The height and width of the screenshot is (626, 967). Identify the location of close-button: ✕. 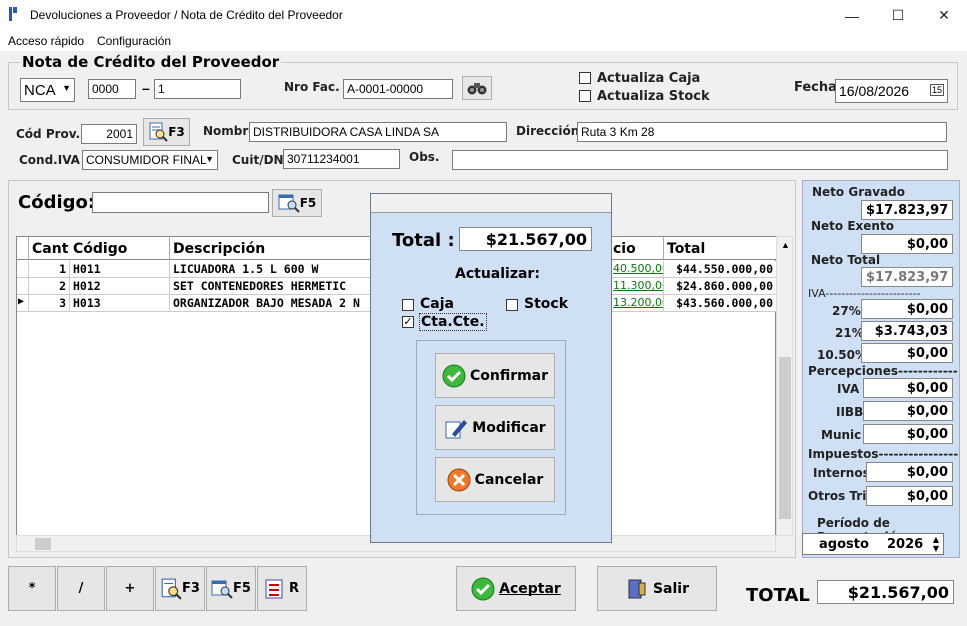
(944, 15).